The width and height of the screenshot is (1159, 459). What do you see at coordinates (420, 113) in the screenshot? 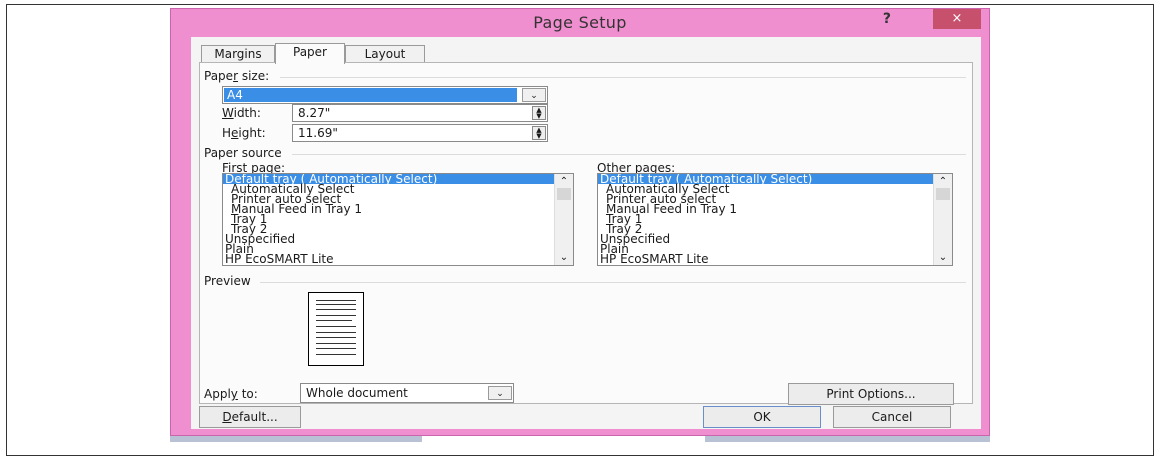
I see `width-field: 8.27" ▲ ▼` at bounding box center [420, 113].